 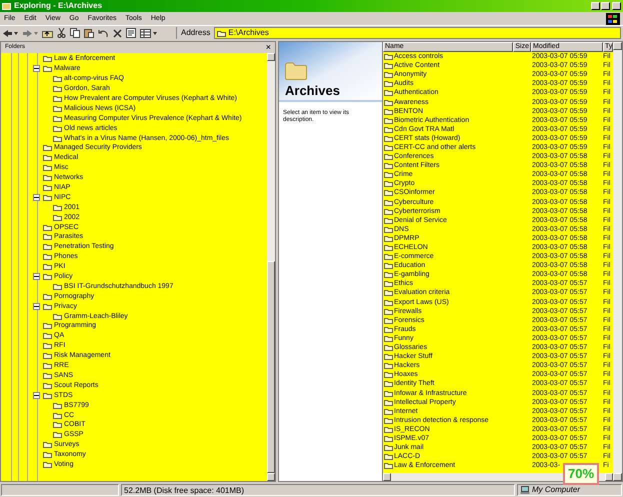 What do you see at coordinates (193, 33) in the screenshot?
I see `address-label: Address` at bounding box center [193, 33].